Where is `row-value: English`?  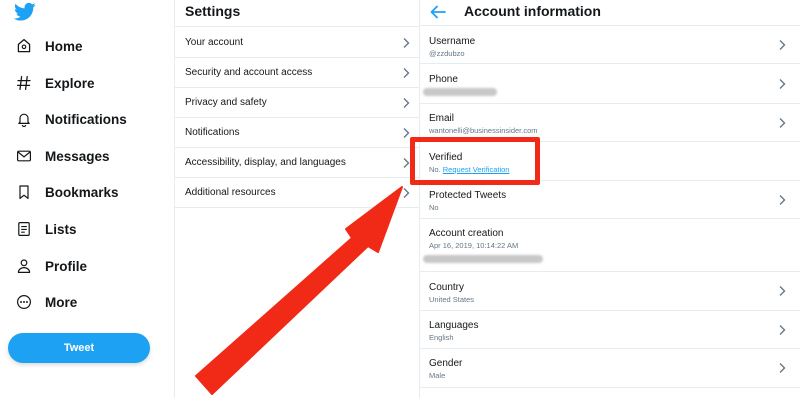
row-value: English is located at coordinates (441, 337).